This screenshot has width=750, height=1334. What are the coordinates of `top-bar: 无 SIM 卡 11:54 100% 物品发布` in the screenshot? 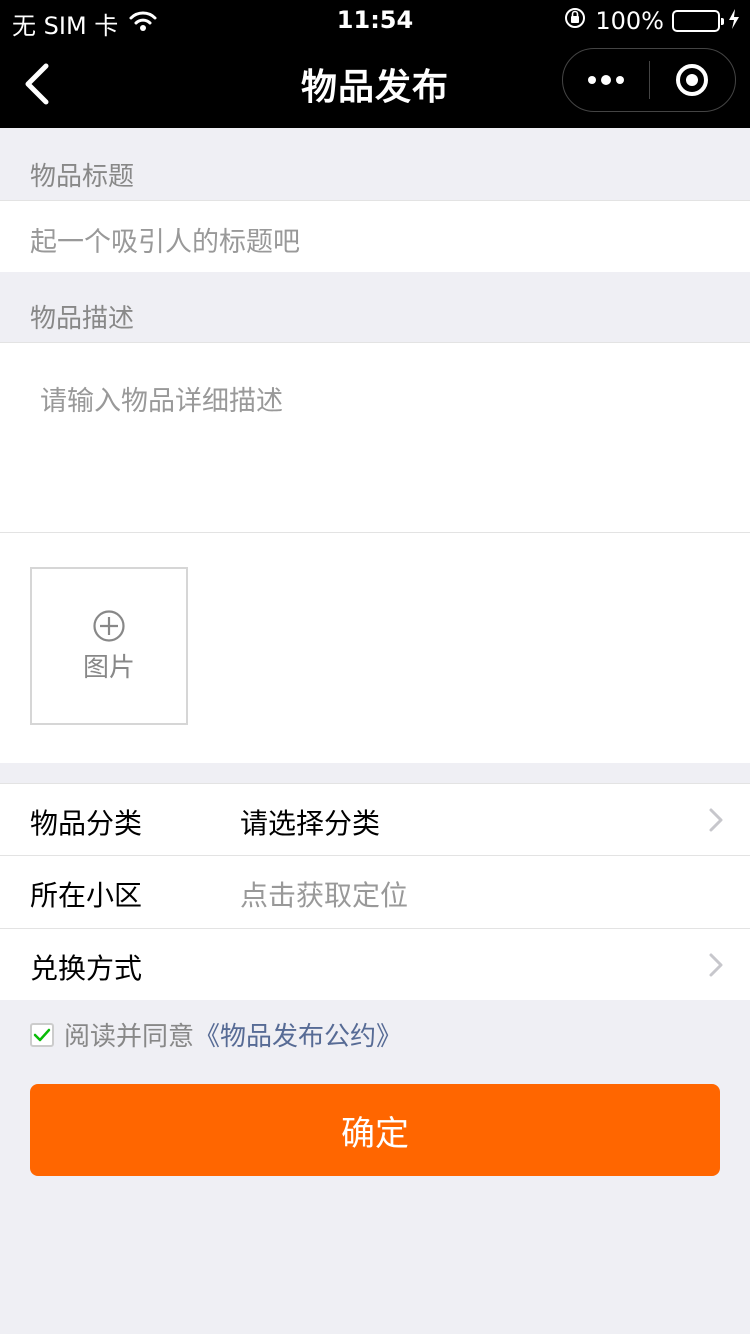 It's located at (375, 64).